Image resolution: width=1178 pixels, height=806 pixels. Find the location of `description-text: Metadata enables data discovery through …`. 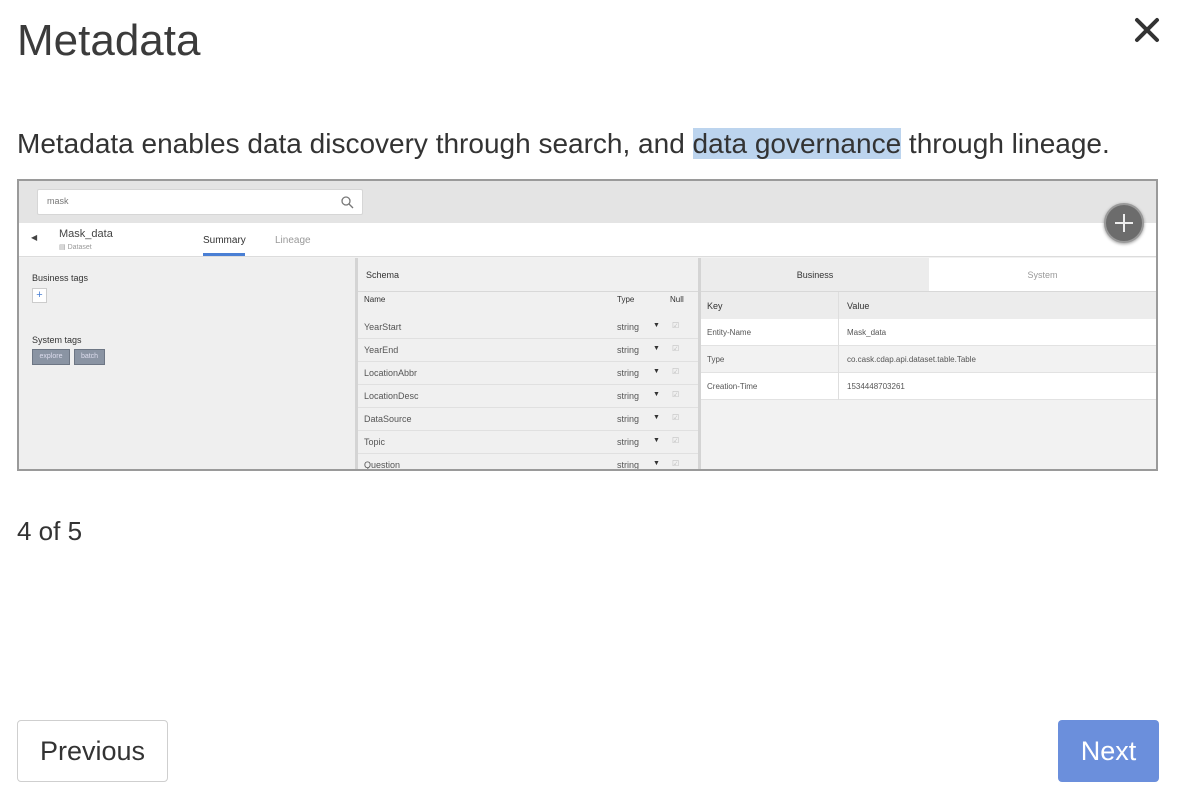

description-text: Metadata enables data discovery through … is located at coordinates (355, 143).